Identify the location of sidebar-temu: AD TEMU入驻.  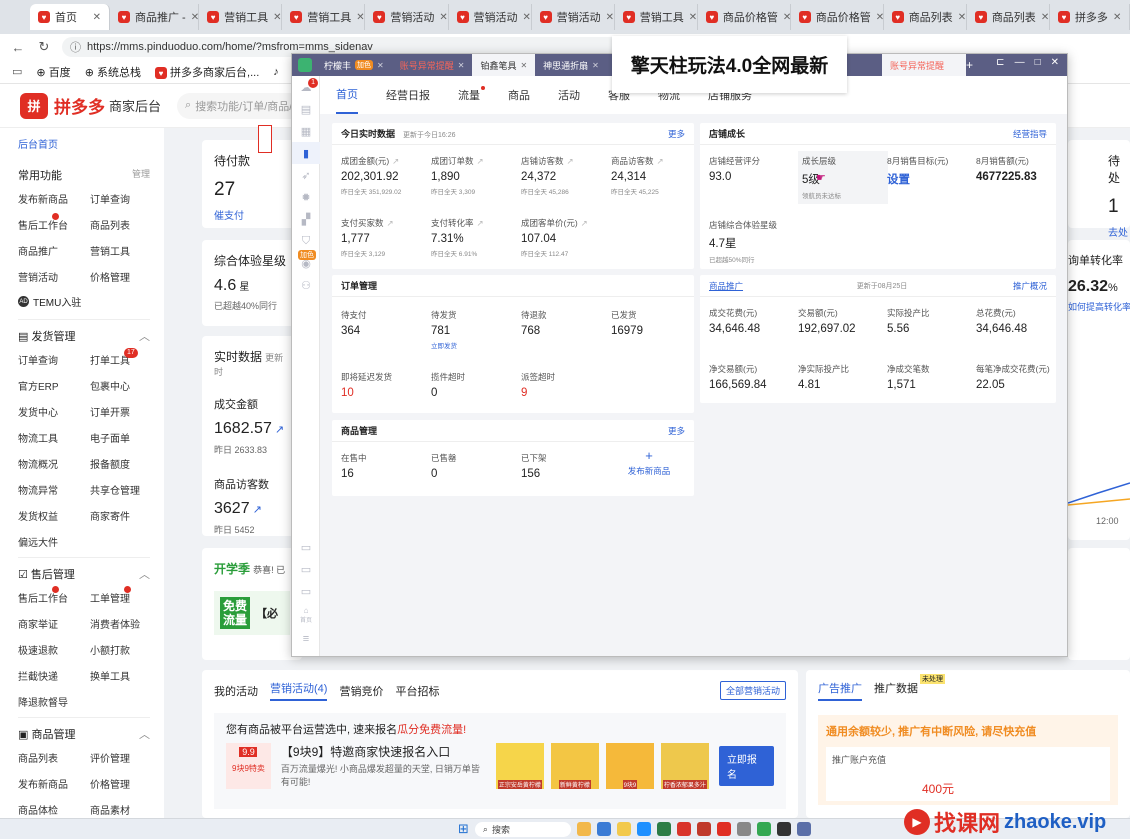
(91, 301).